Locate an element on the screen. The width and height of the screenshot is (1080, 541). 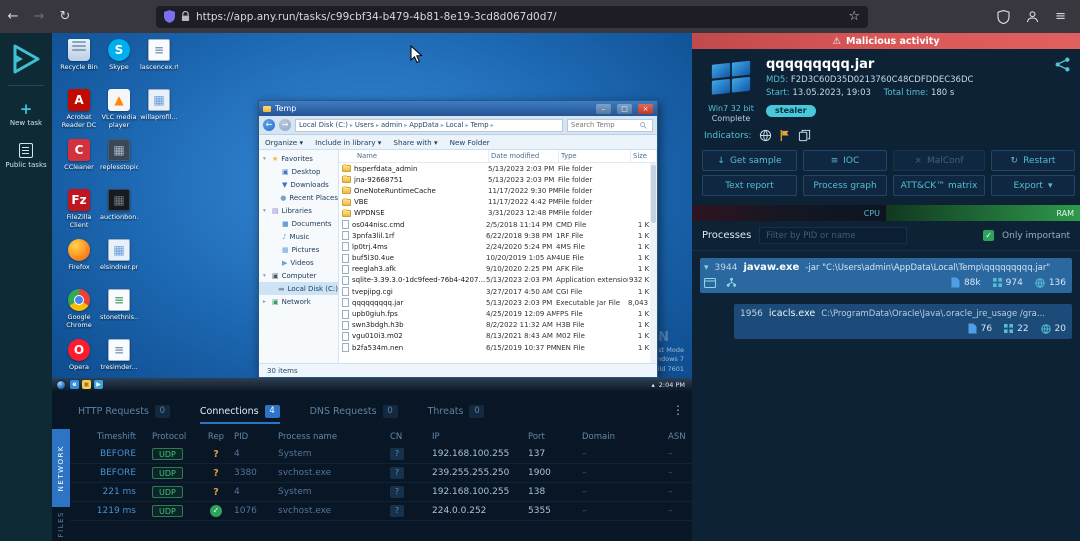
registry-counter: 22 is located at coordinates (1016, 329).